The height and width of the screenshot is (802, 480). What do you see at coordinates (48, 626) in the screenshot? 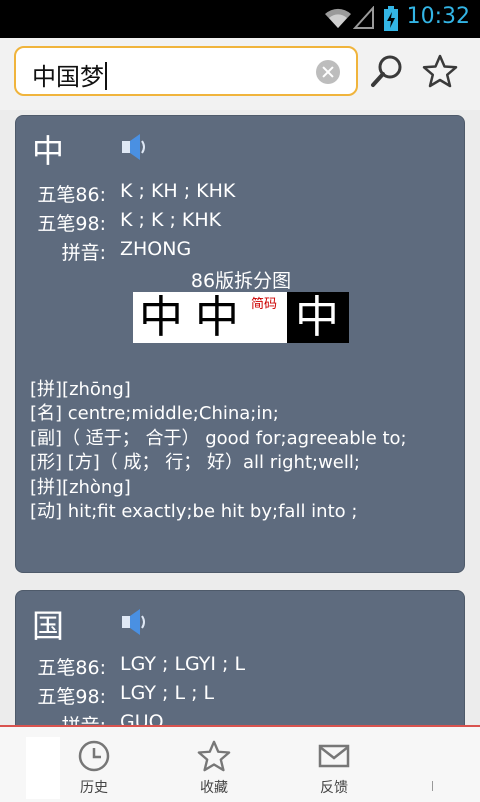
I see `result-character: 国` at bounding box center [48, 626].